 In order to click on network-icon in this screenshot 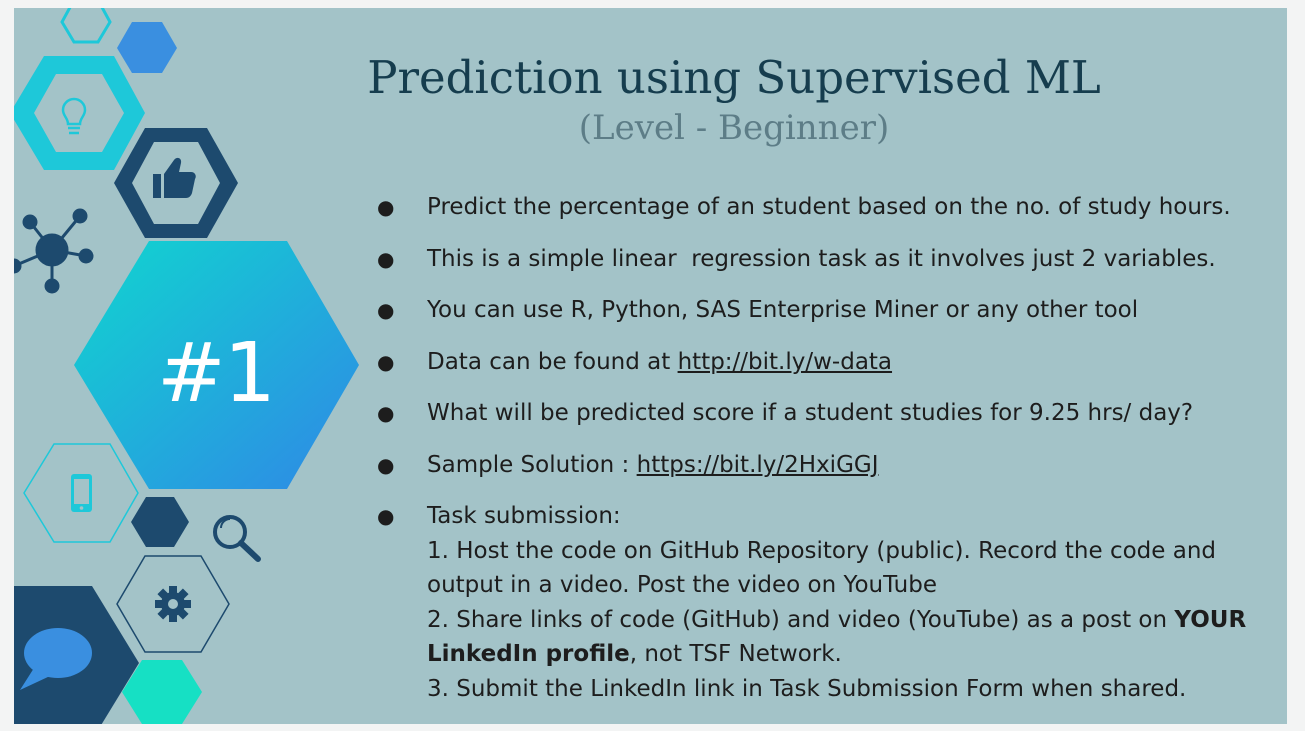, I will do `click(54, 251)`.